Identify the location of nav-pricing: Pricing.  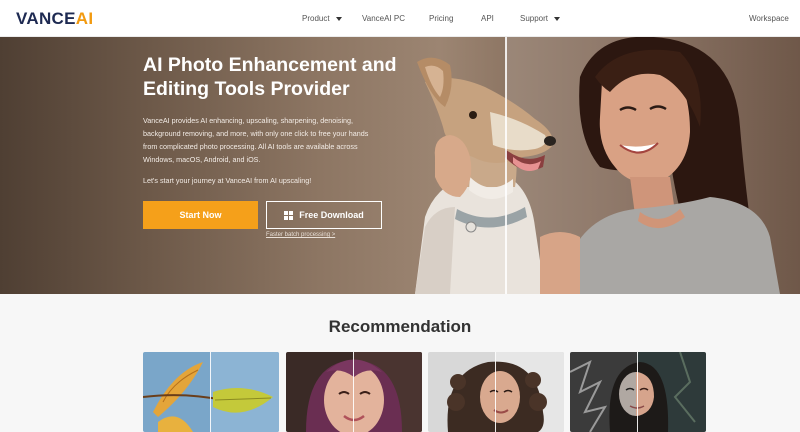
(441, 18).